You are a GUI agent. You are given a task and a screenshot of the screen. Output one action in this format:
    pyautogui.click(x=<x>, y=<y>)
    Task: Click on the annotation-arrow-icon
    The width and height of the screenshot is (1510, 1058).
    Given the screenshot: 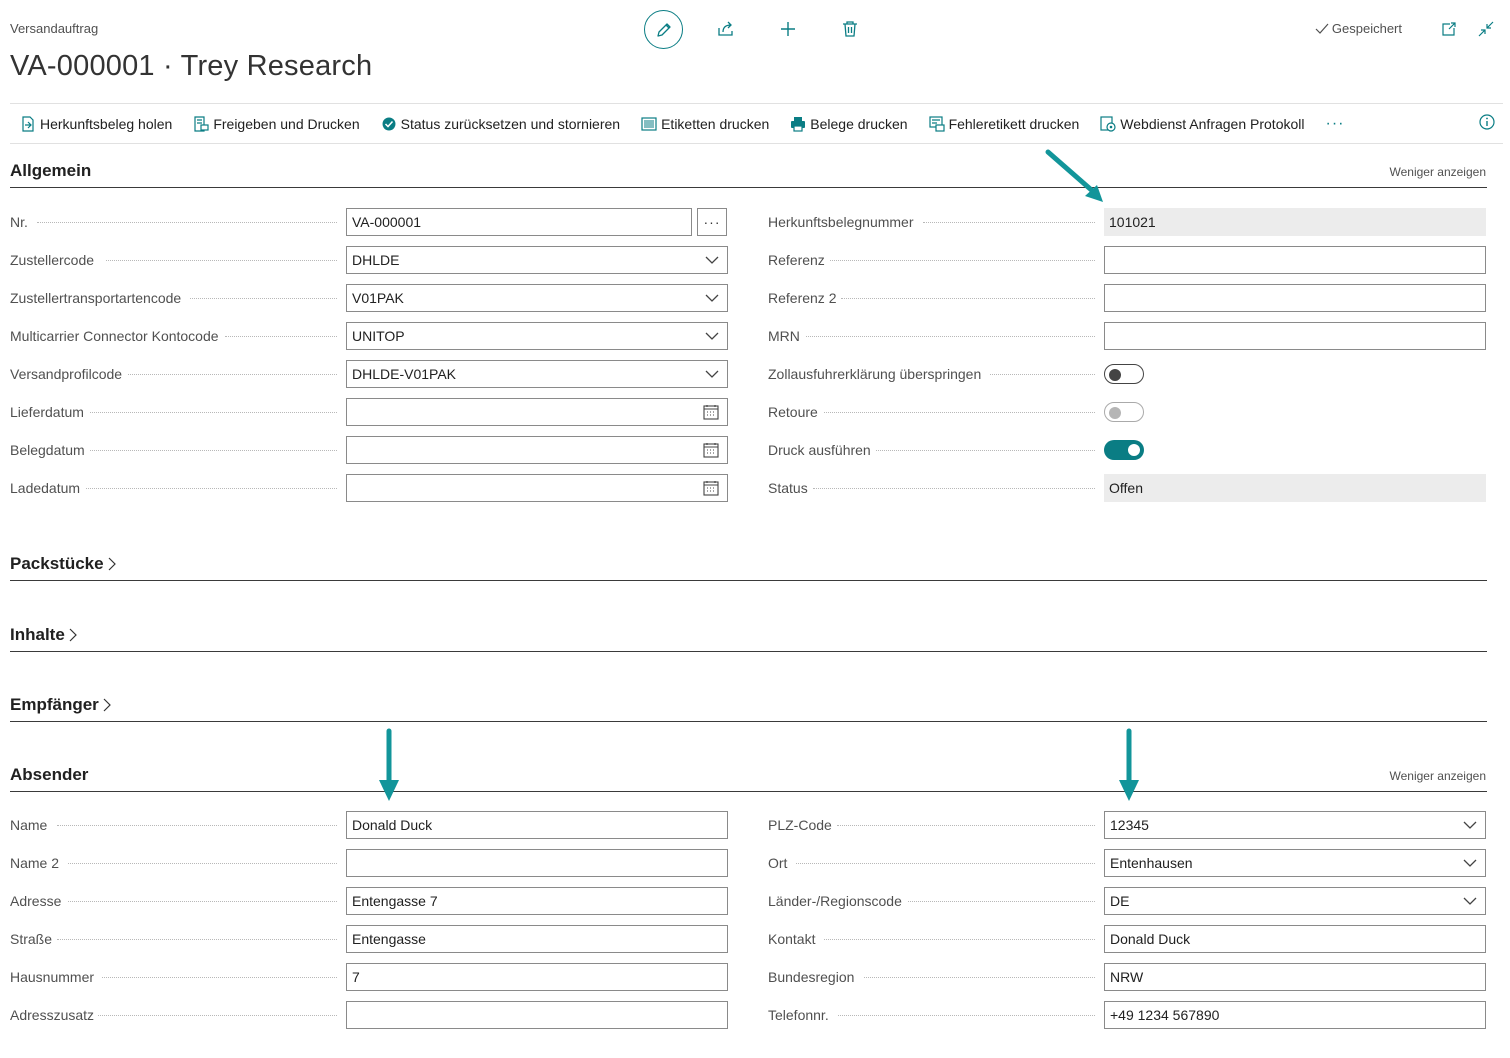 What is the action you would take?
    pyautogui.click(x=1074, y=175)
    